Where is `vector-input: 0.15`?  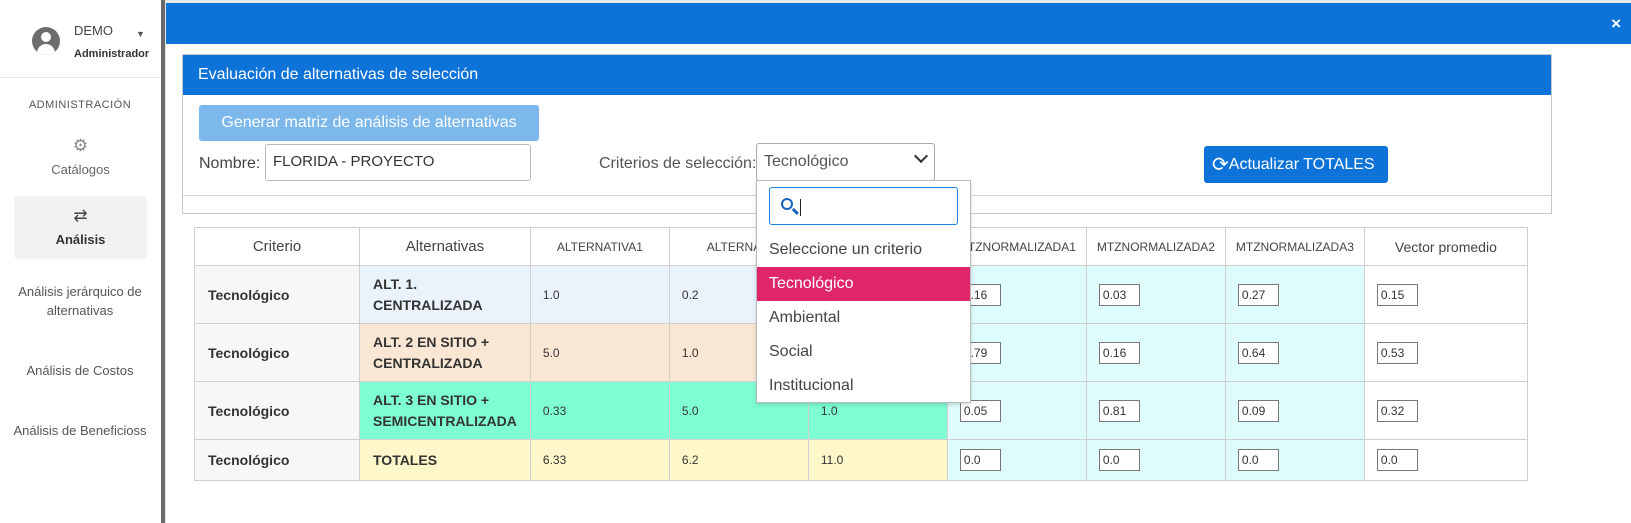
vector-input: 0.15 is located at coordinates (1397, 294).